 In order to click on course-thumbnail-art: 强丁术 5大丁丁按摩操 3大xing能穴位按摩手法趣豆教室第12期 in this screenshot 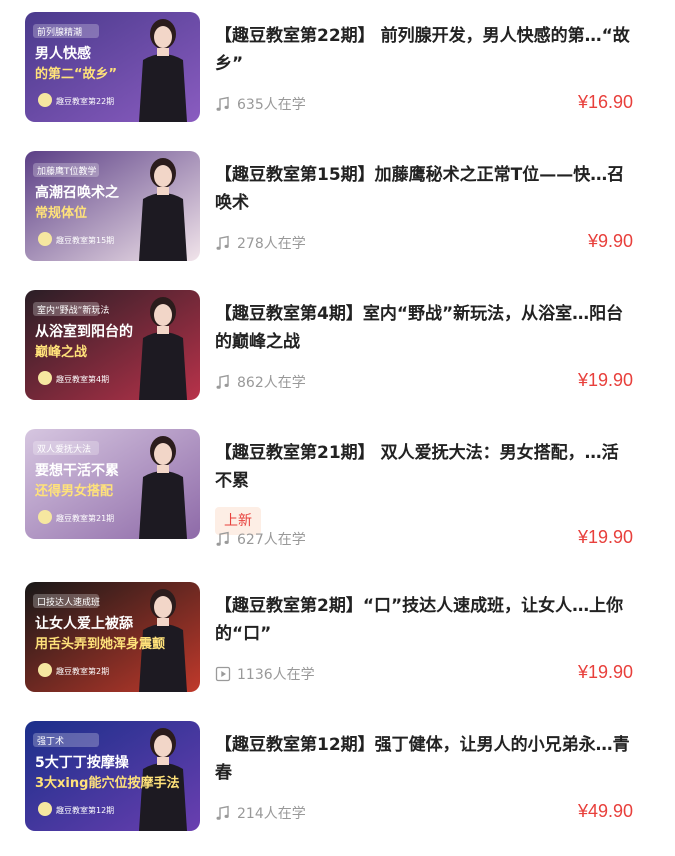, I will do `click(112, 776)`.